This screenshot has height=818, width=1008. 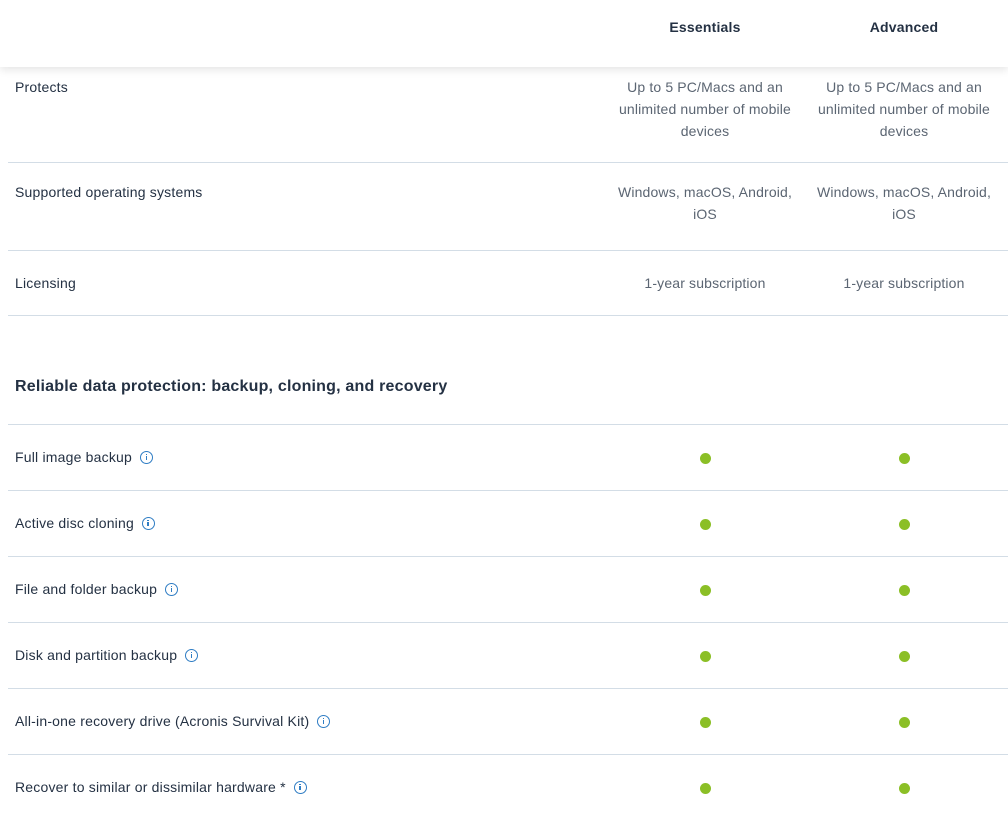 I want to click on feature-label-wrap: Active disc cloning, so click(x=85, y=523).